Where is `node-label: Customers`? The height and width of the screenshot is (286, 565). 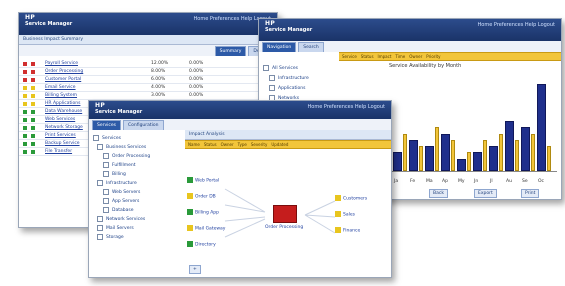 node-label: Customers is located at coordinates (355, 199).